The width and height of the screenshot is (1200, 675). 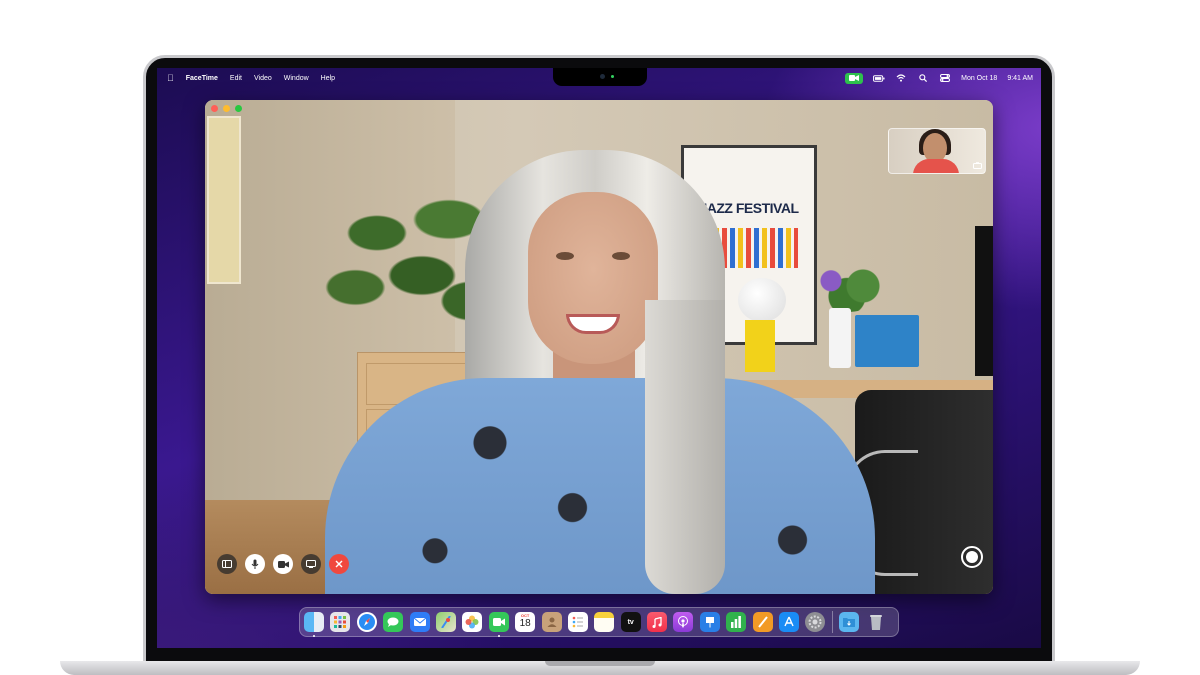 I want to click on end-call-button, so click(x=339, y=564).